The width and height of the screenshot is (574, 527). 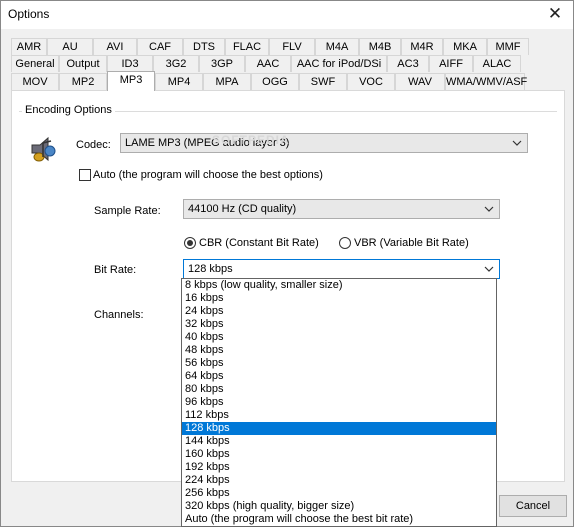 What do you see at coordinates (339, 298) in the screenshot?
I see `bit-rate-option: 16 kbps` at bounding box center [339, 298].